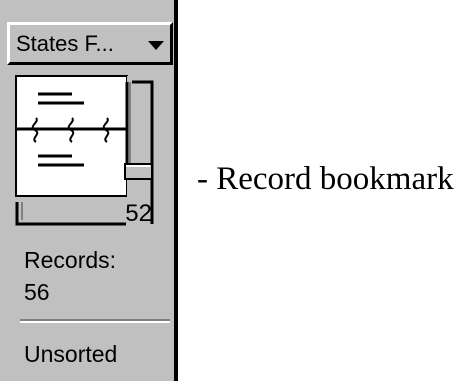  Describe the element at coordinates (125, 214) in the screenshot. I see `current-record-number: 52` at that location.